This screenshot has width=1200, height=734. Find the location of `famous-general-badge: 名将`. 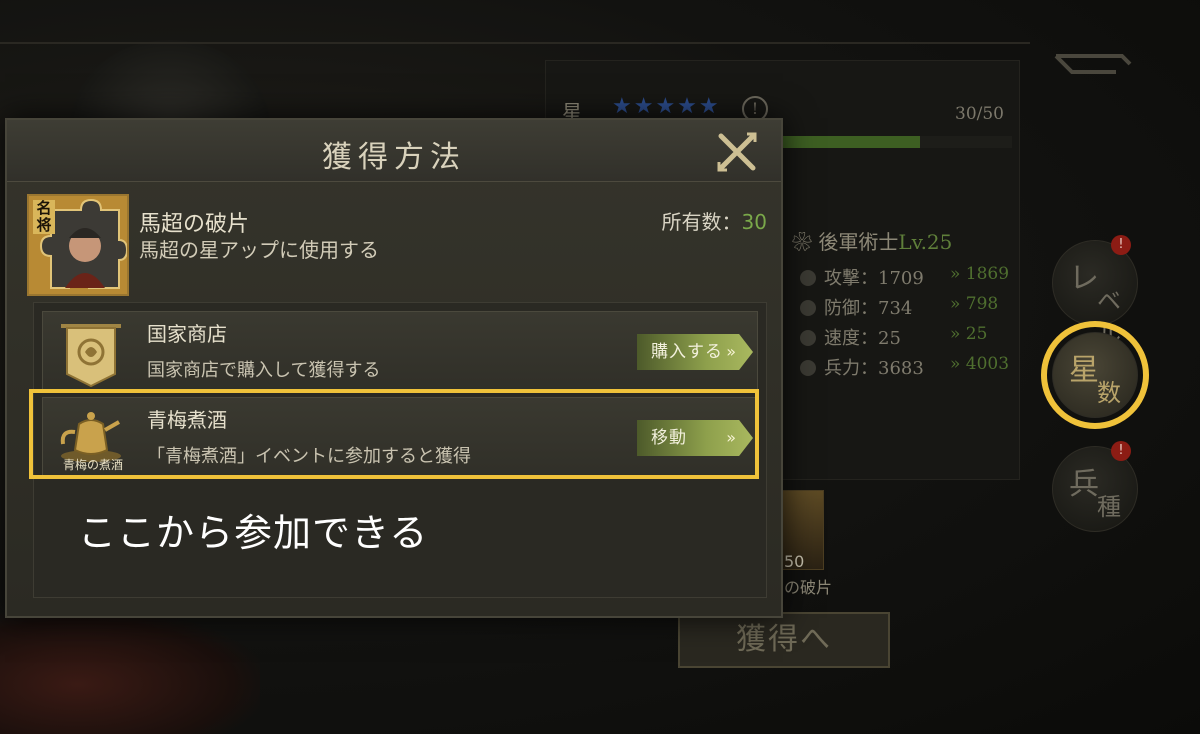

famous-general-badge: 名将 is located at coordinates (44, 217).